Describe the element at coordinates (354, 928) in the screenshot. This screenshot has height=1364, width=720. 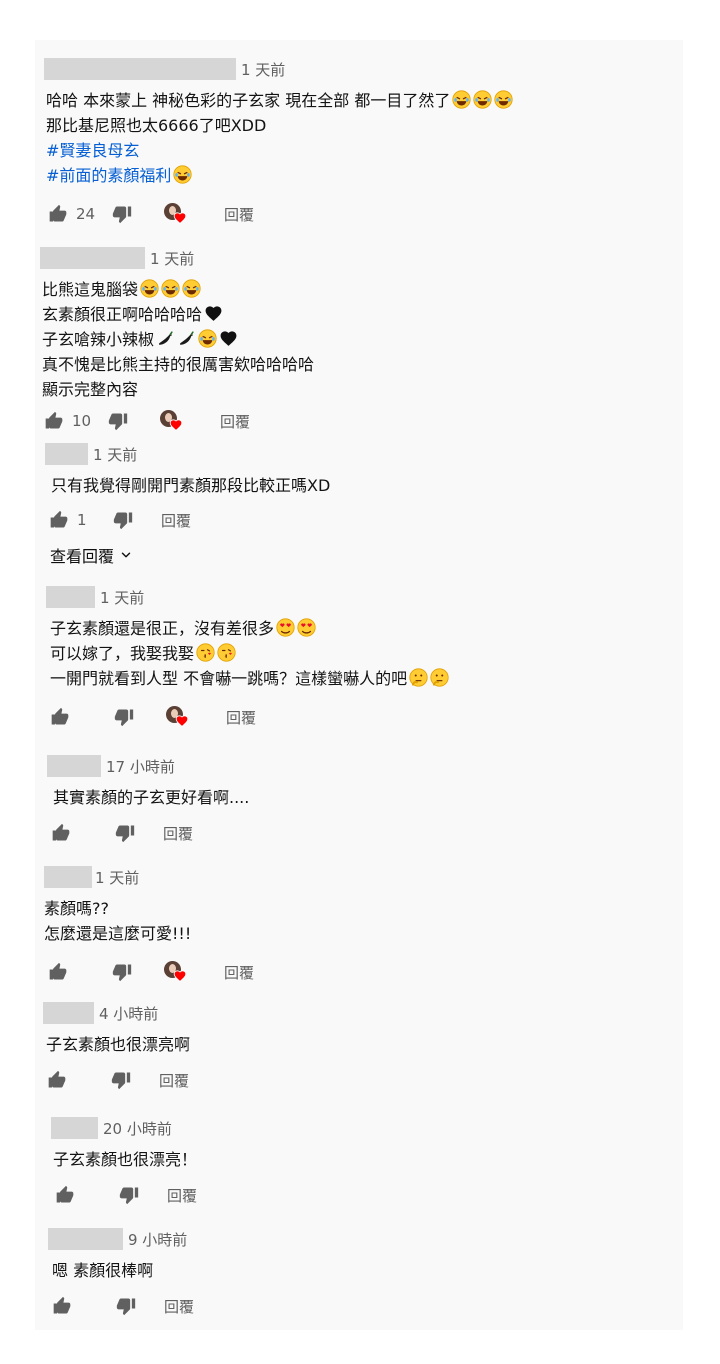
I see `comment-item: 1 天前 素顏嗎?? 怎麼還是這麼可愛!!! 回覆` at that location.